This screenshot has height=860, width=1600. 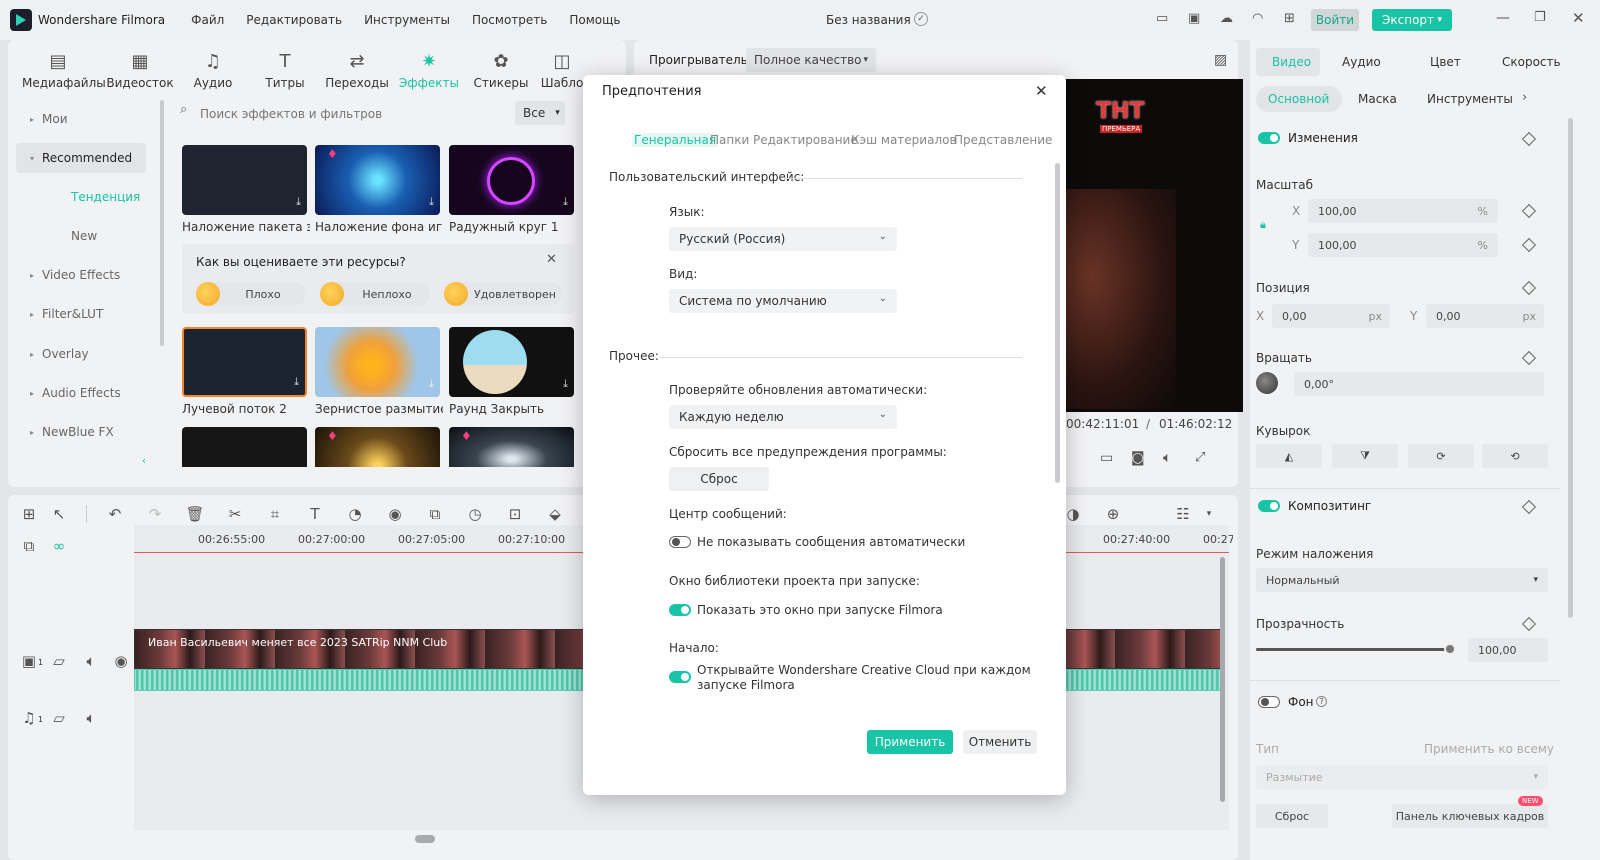 What do you see at coordinates (429, 70) in the screenshot?
I see `tab-effects: ✷ Эффекты` at bounding box center [429, 70].